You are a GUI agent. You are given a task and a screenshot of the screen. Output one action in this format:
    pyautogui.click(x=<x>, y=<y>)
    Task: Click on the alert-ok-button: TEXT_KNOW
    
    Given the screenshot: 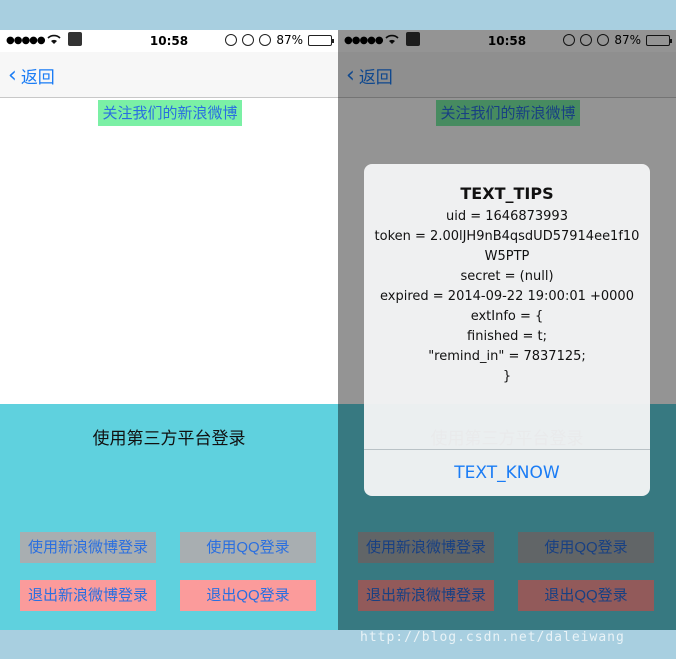 What is the action you would take?
    pyautogui.click(x=507, y=473)
    